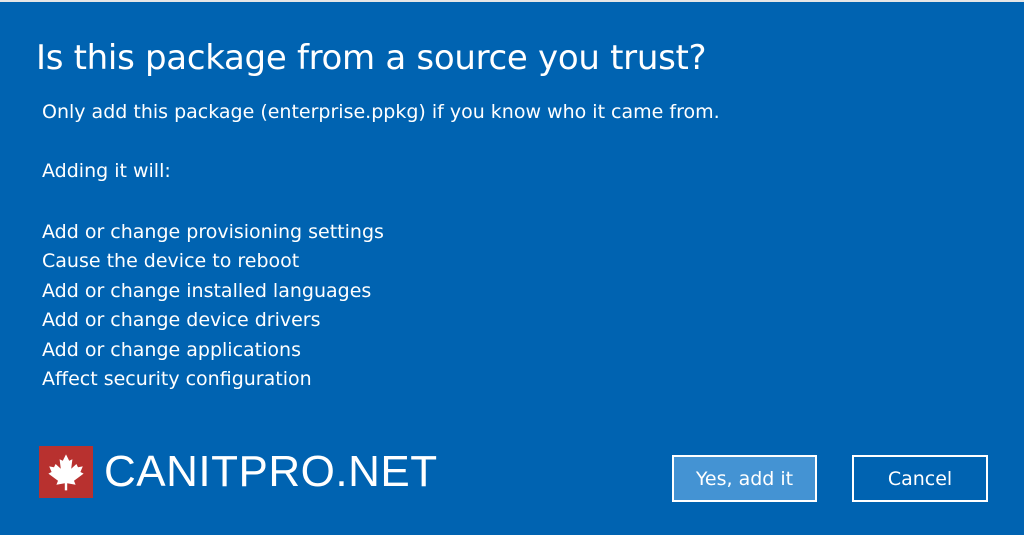  What do you see at coordinates (920, 478) in the screenshot?
I see `cancel-button: Cancel` at bounding box center [920, 478].